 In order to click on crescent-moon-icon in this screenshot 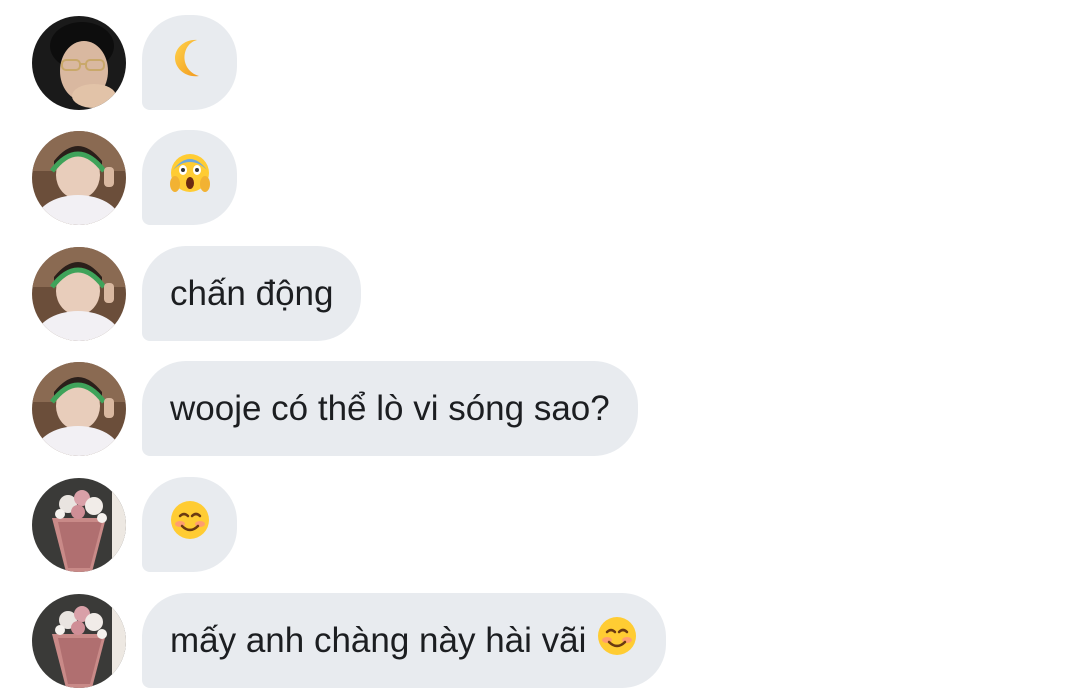, I will do `click(190, 62)`.